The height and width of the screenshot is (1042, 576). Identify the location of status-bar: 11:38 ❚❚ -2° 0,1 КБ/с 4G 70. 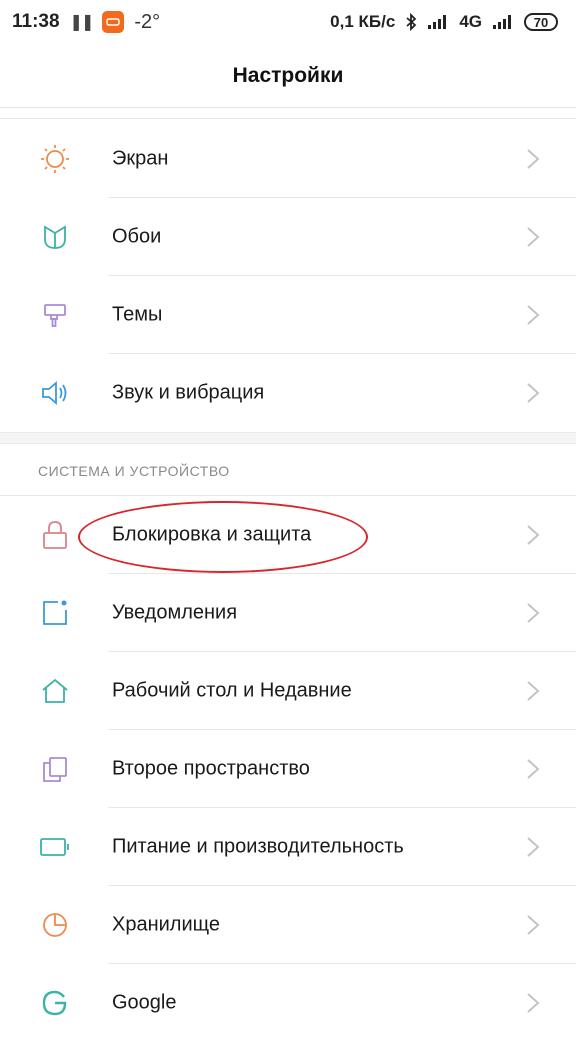
(288, 22).